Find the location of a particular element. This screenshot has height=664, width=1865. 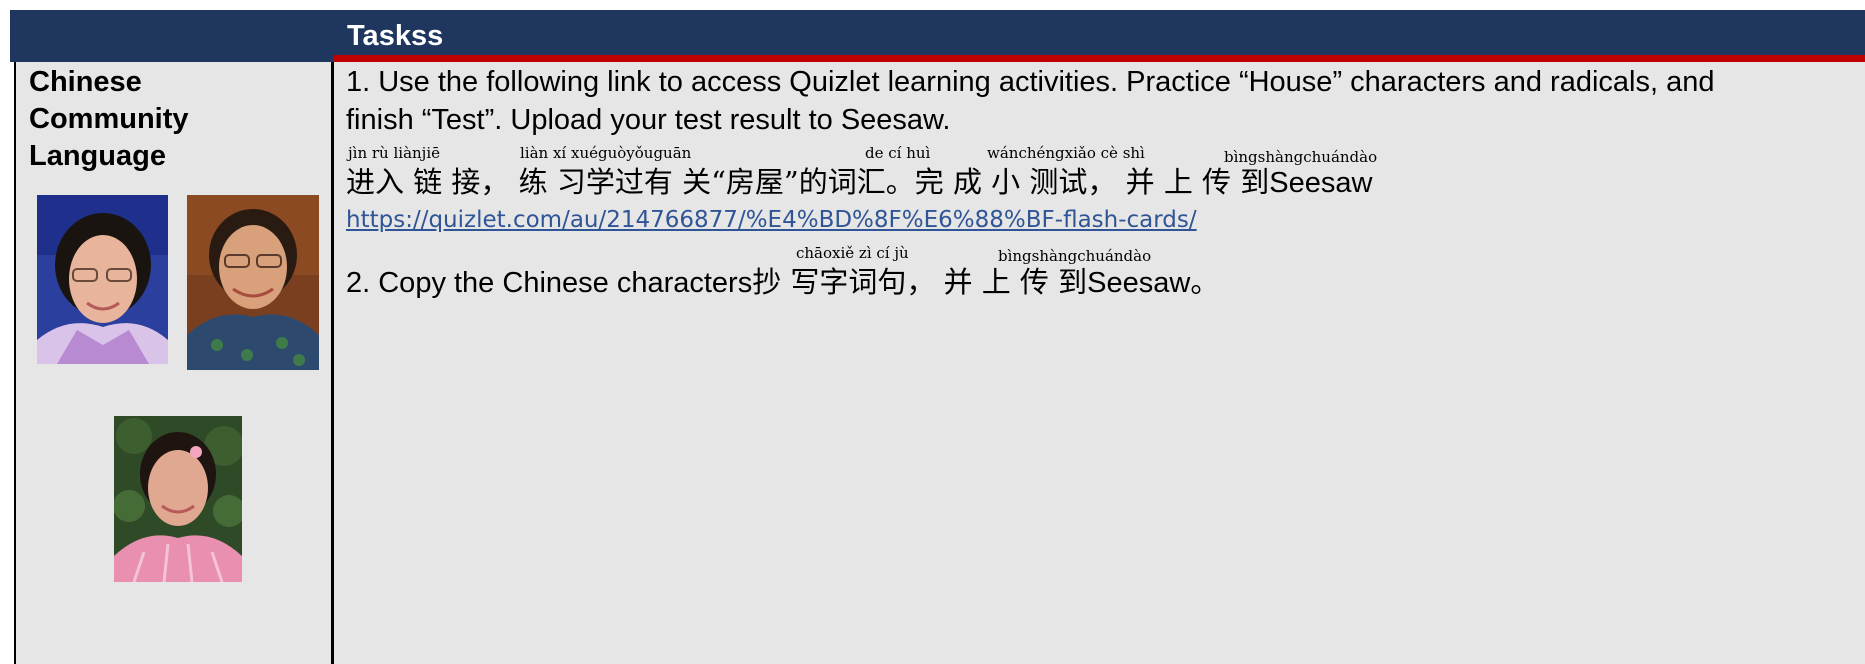

task1-pinyin-2: liàn xí xuéguòyǒuguān is located at coordinates (606, 153).